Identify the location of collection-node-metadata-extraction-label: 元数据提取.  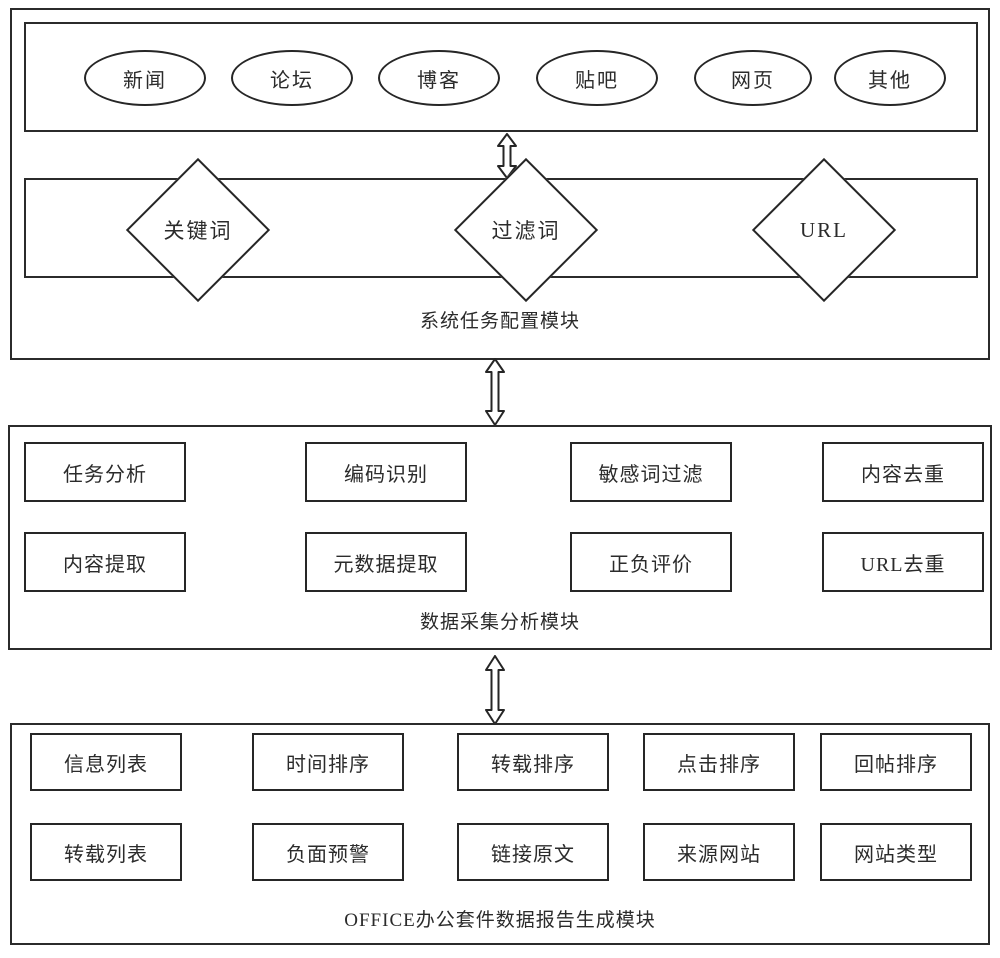
(386, 564).